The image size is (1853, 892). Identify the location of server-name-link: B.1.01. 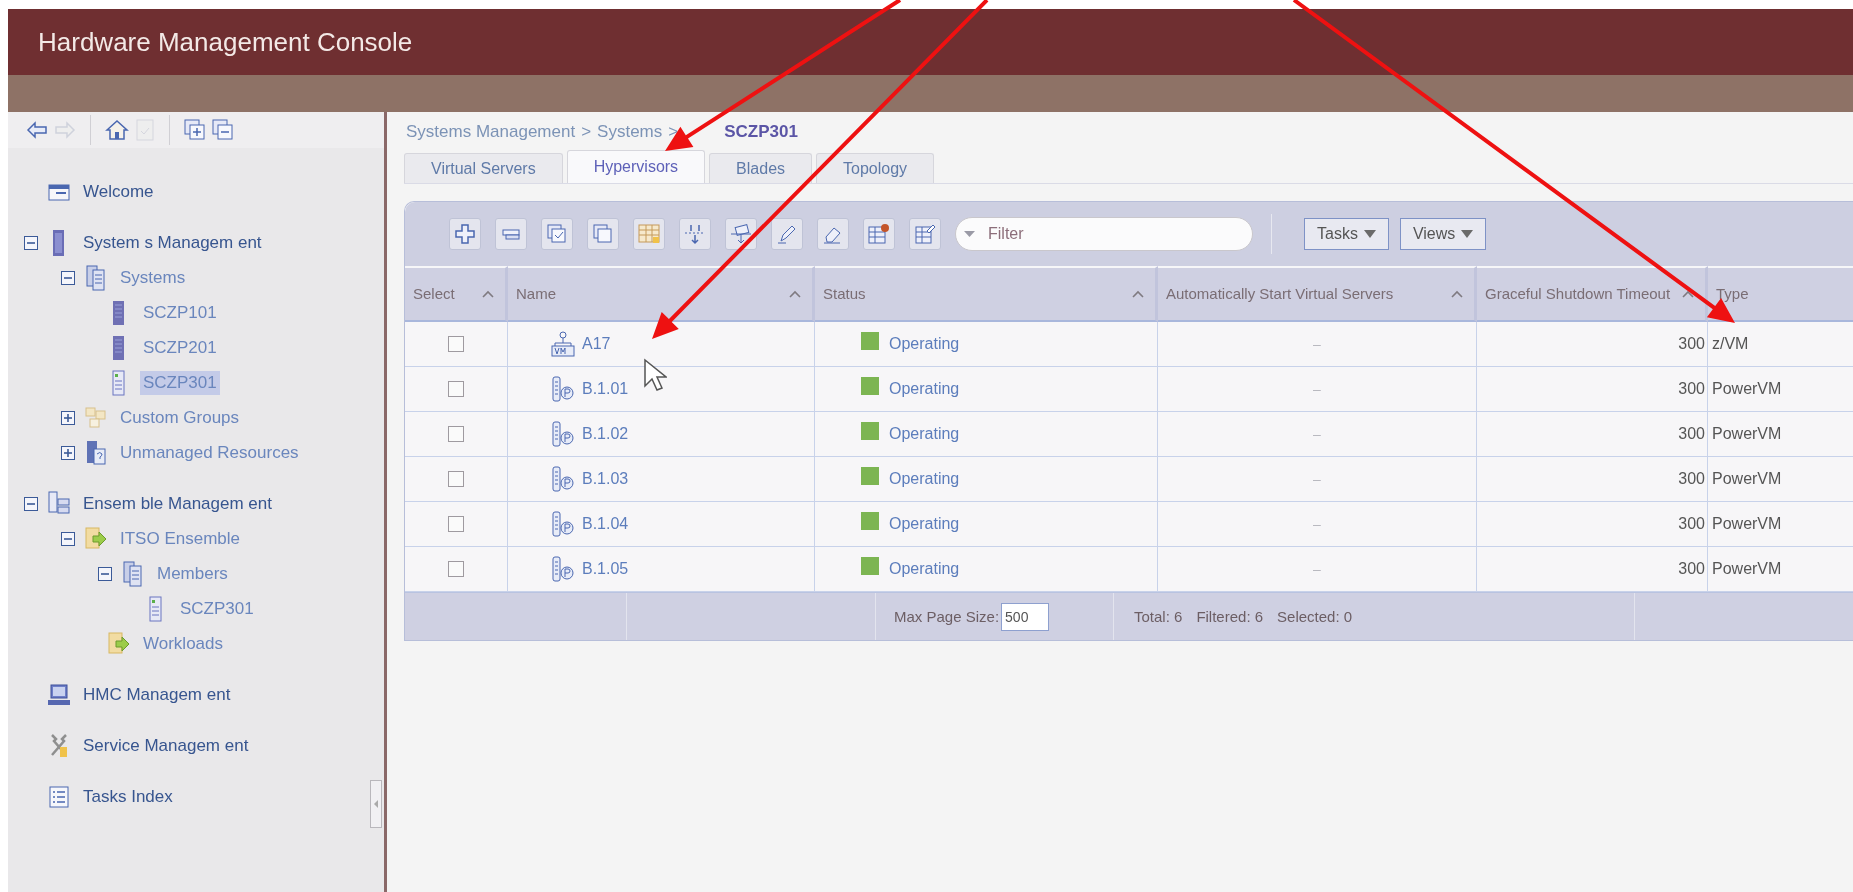
(605, 389).